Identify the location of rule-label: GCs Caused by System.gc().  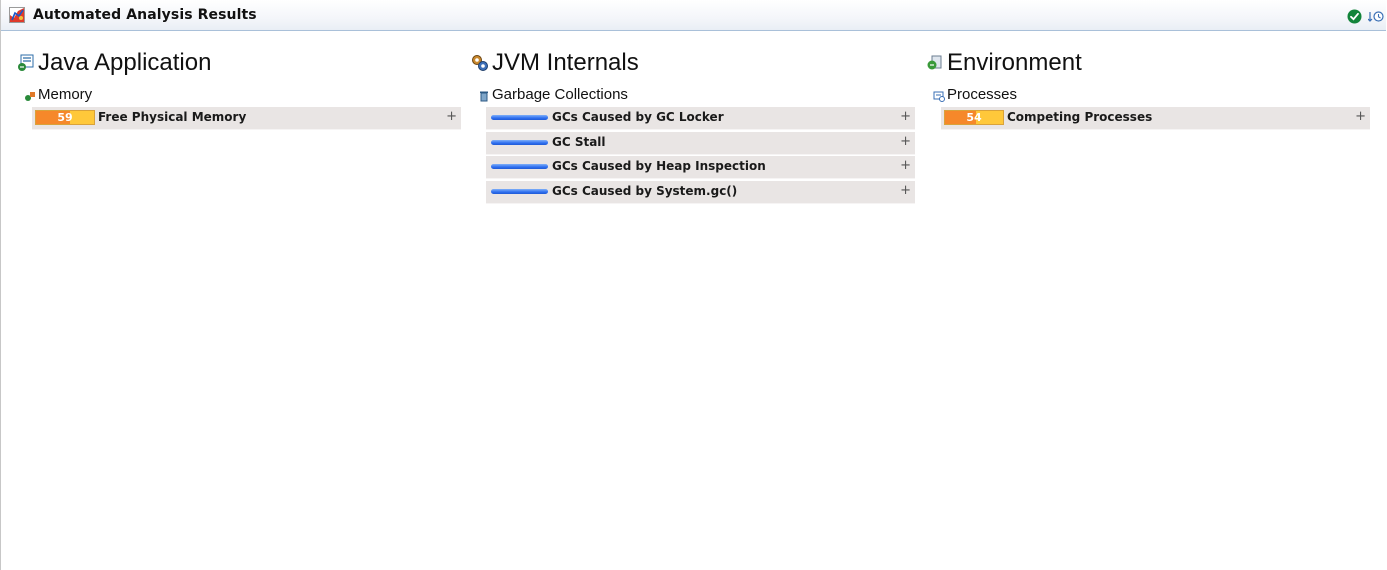
(645, 190).